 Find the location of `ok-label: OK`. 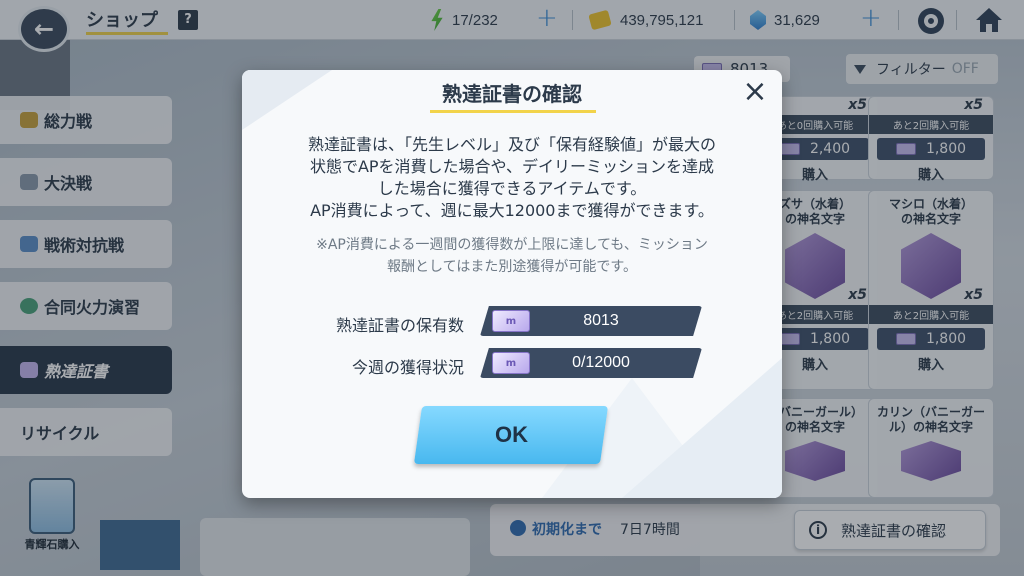

ok-label: OK is located at coordinates (511, 434).